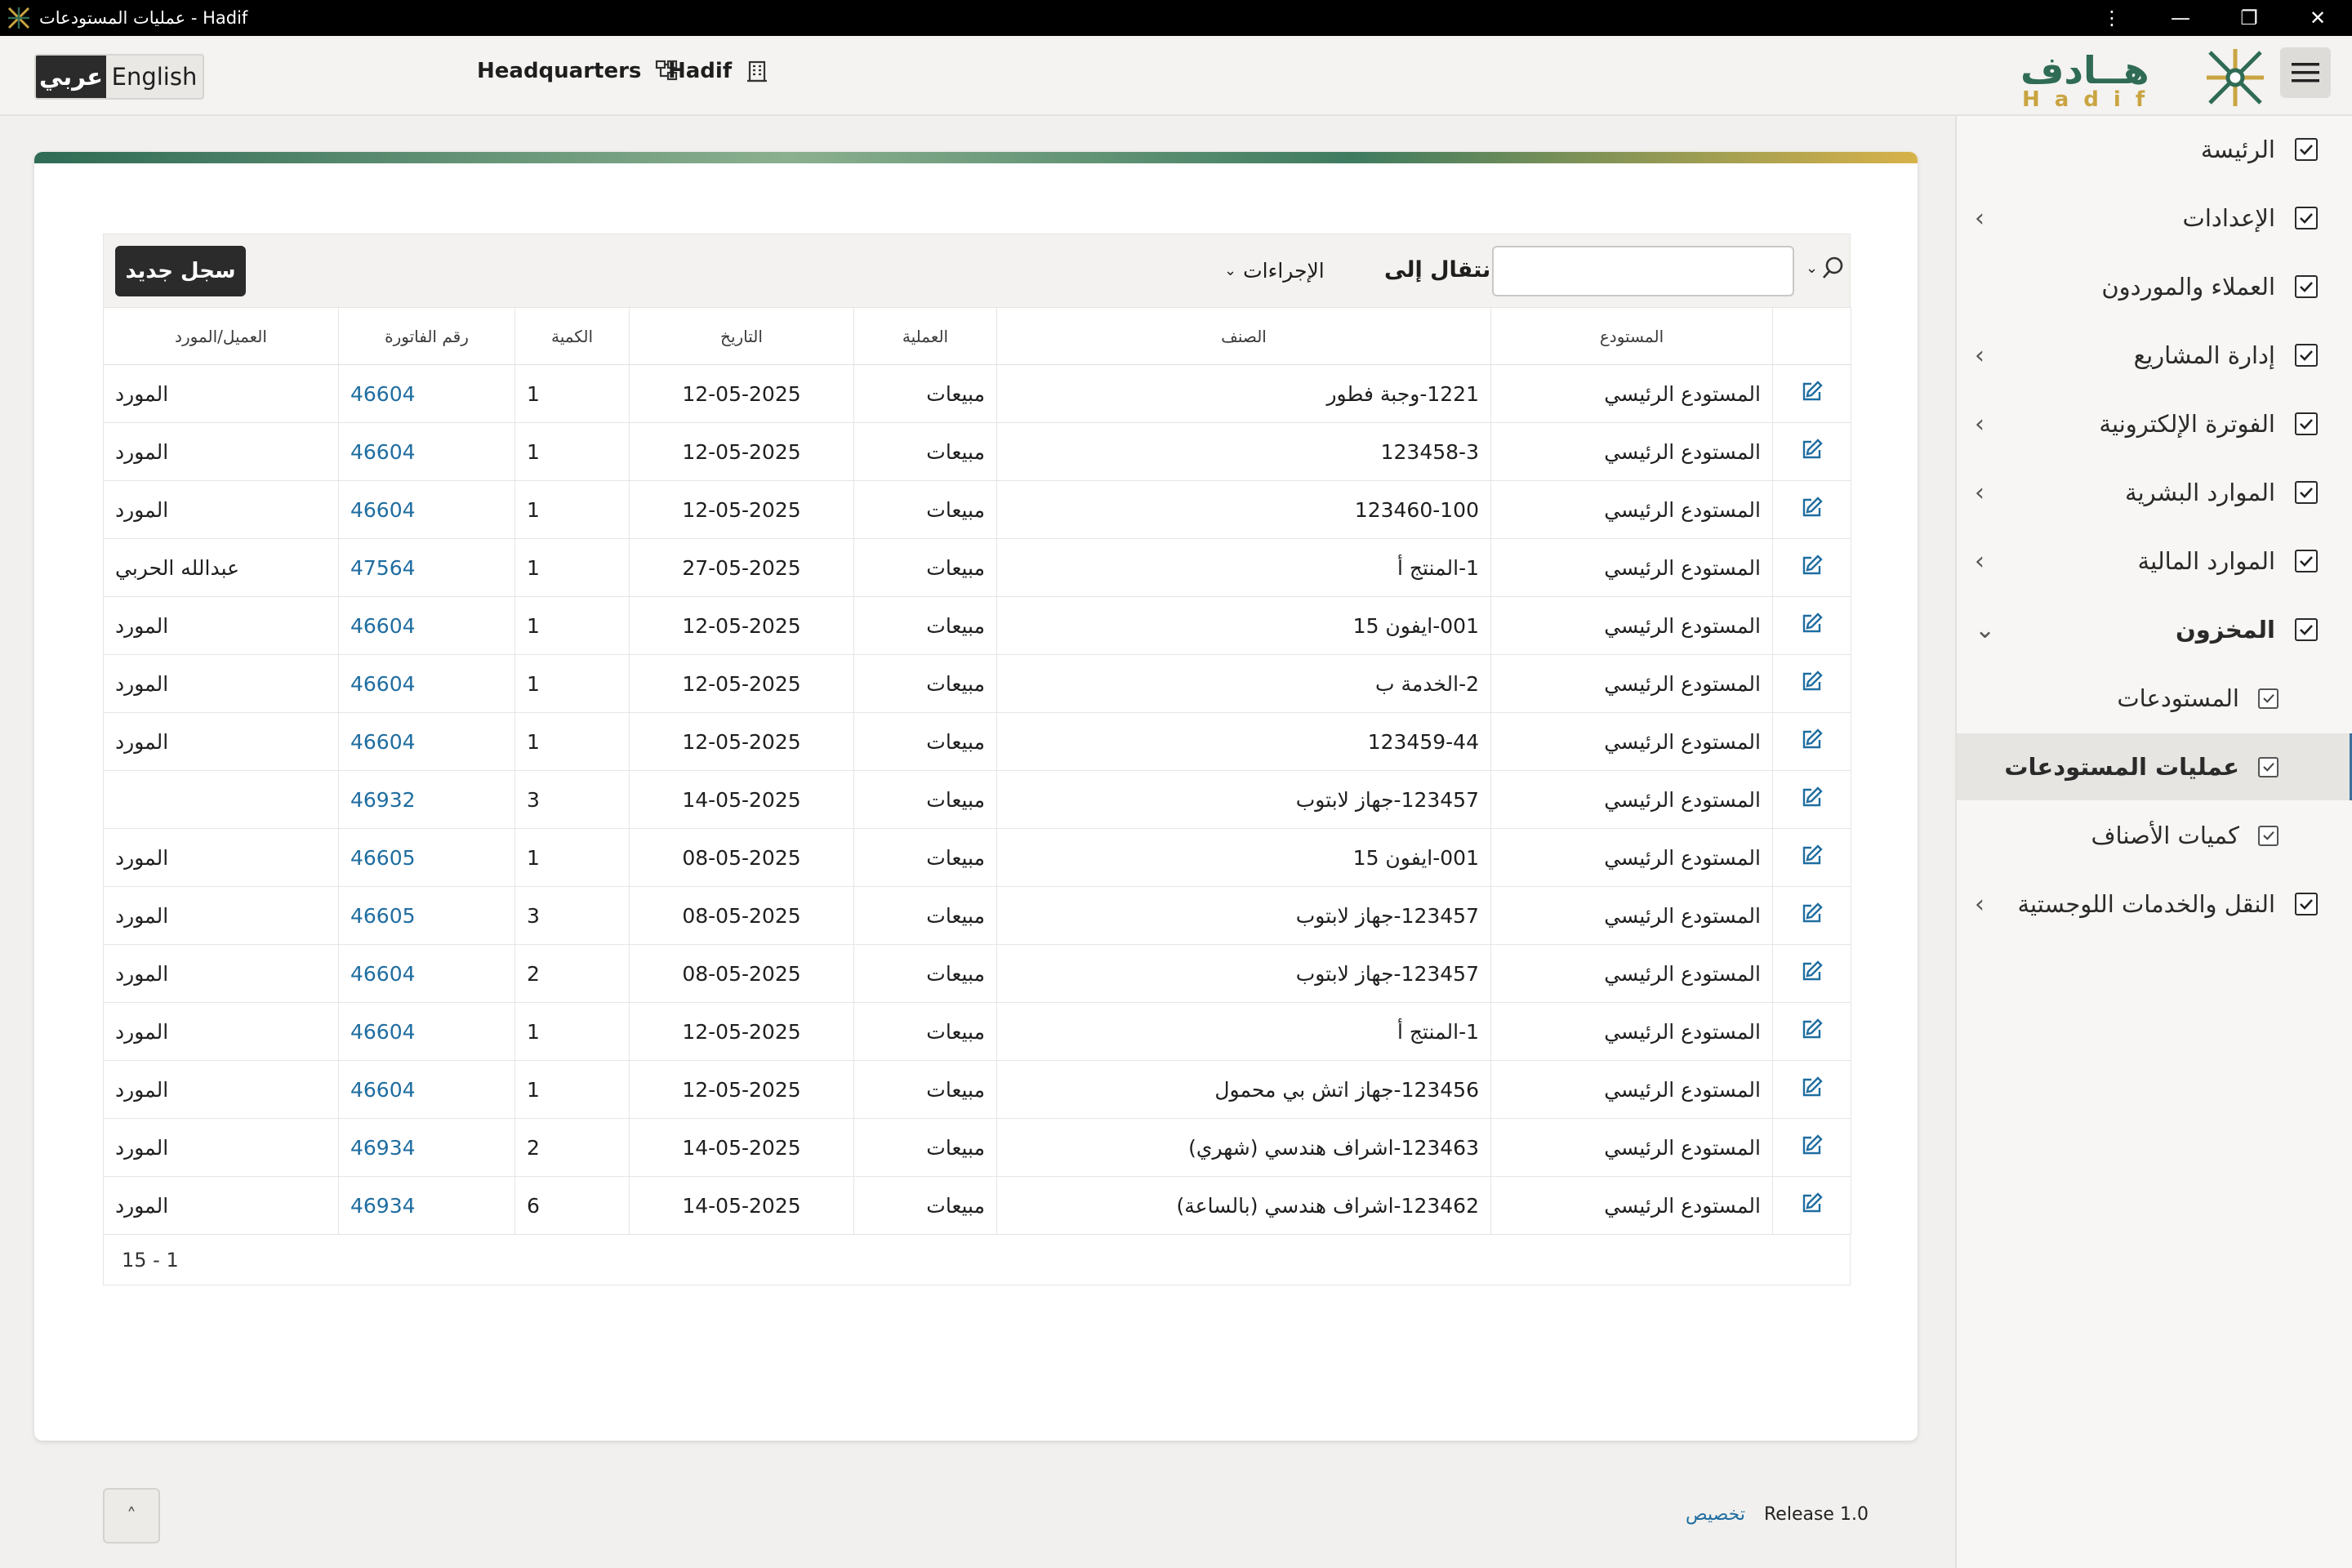  Describe the element at coordinates (131, 1516) in the screenshot. I see `scroll-to-top-button: ˄` at that location.